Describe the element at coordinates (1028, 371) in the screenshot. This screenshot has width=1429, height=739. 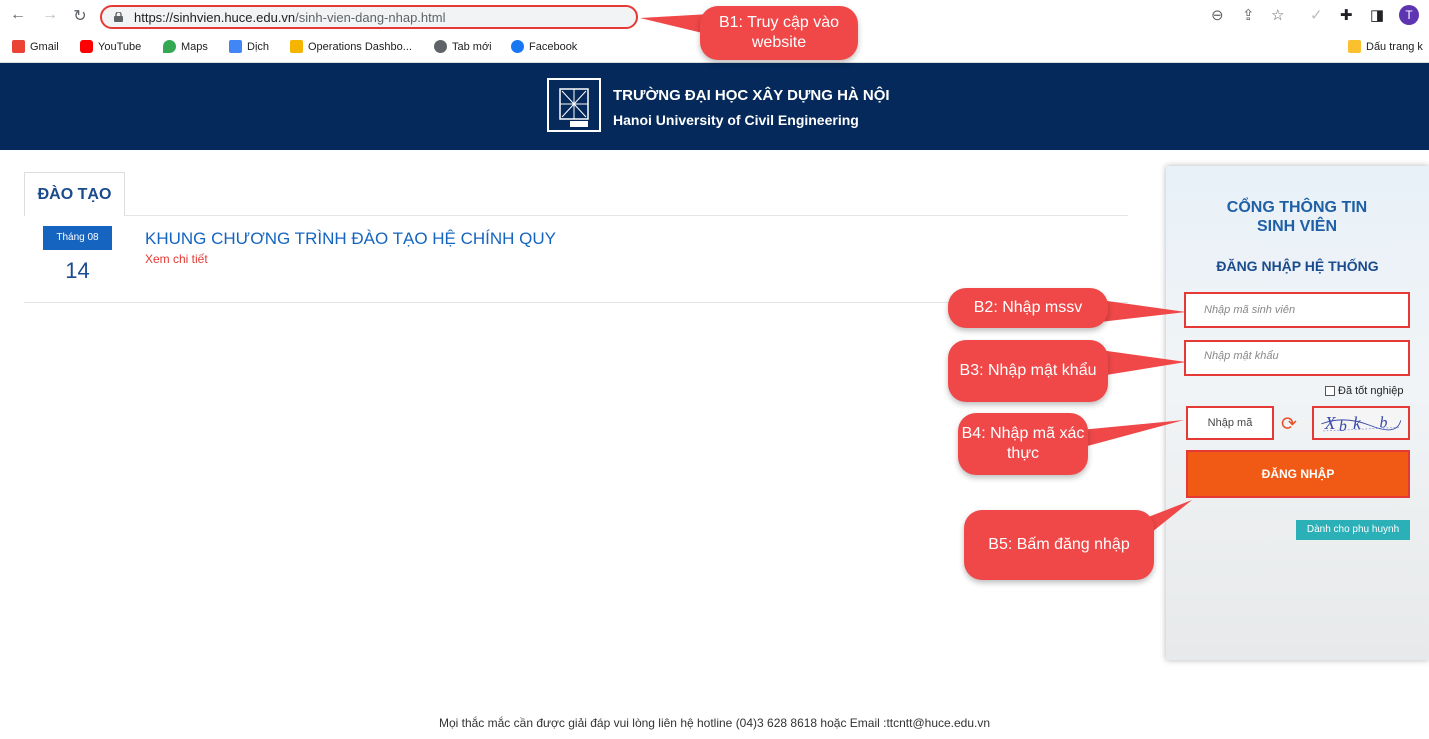
I see `callout-b3: B3: Nhập mật khẩu` at that location.